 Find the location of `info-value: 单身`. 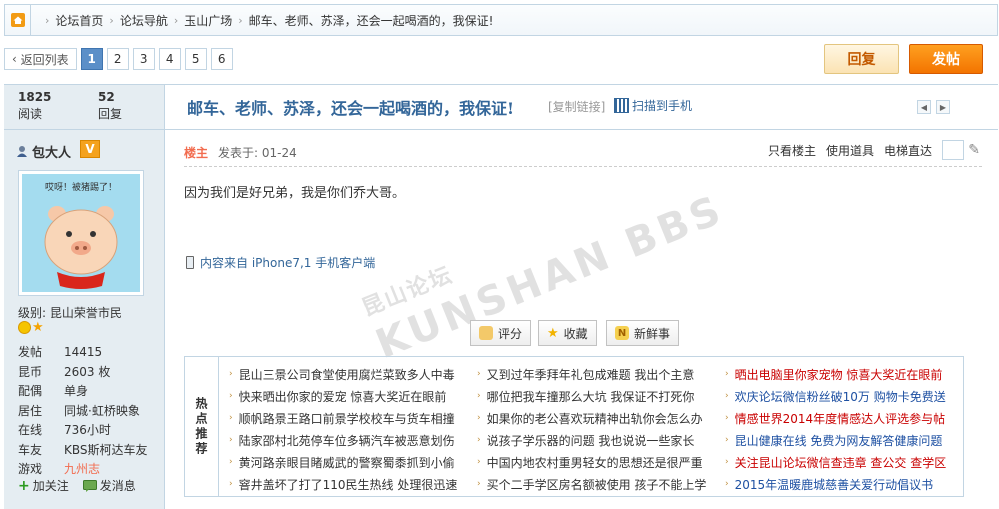

info-value: 单身 is located at coordinates (76, 391).